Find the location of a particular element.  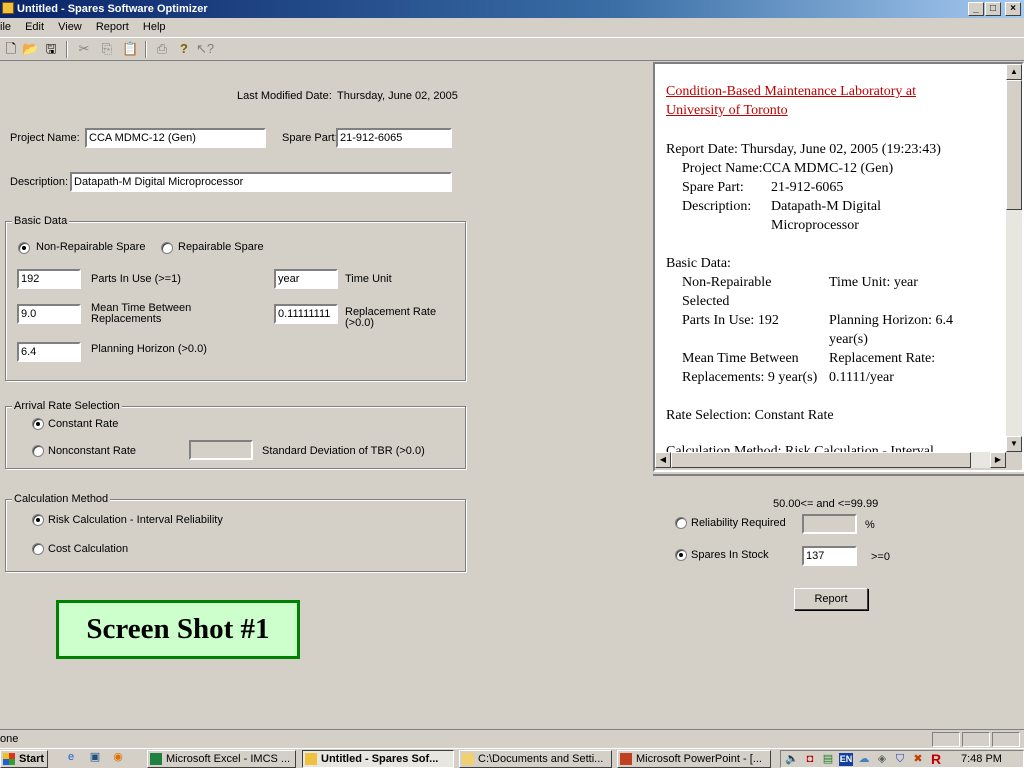

antivirus-icon: ◘ is located at coordinates (810, 759).